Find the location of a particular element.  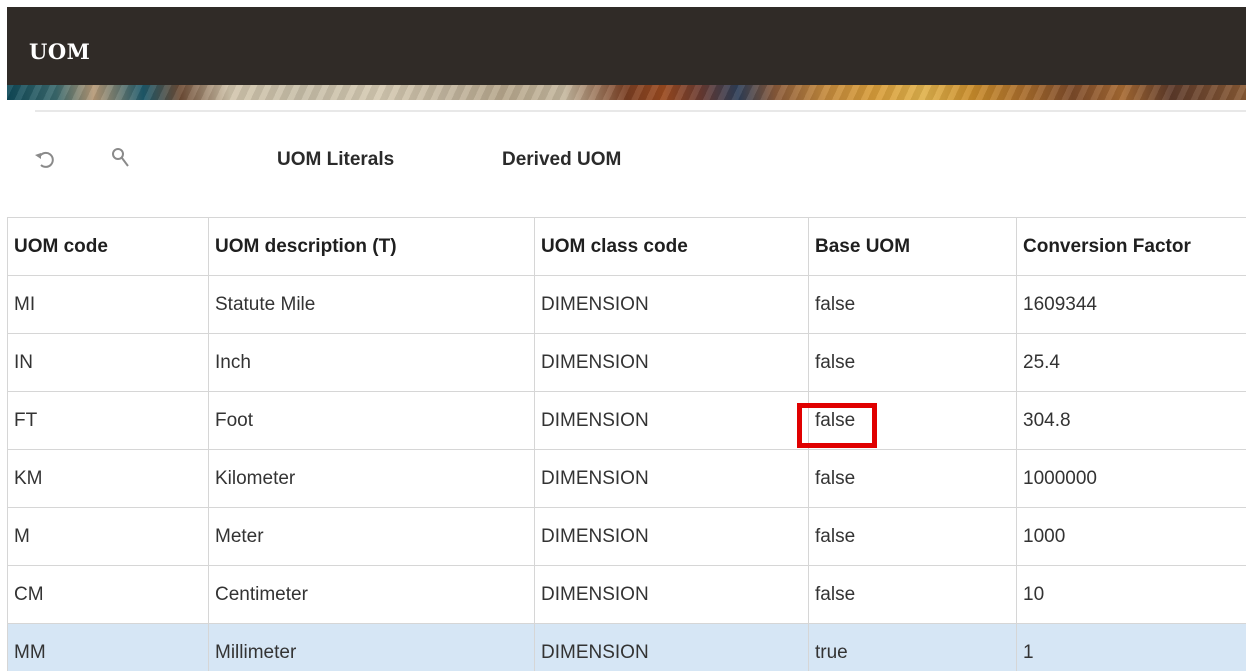

header-divider is located at coordinates (640, 111).